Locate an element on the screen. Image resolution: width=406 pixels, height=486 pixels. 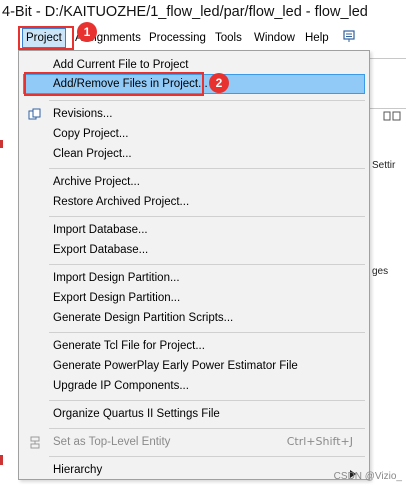
menu-window-label: Window is located at coordinates (274, 38).